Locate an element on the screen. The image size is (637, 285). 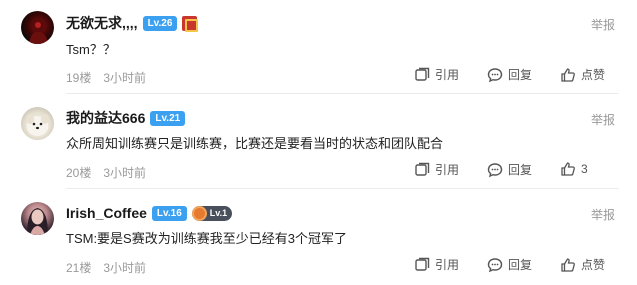
club-level: Lv.1 is located at coordinates (218, 213).